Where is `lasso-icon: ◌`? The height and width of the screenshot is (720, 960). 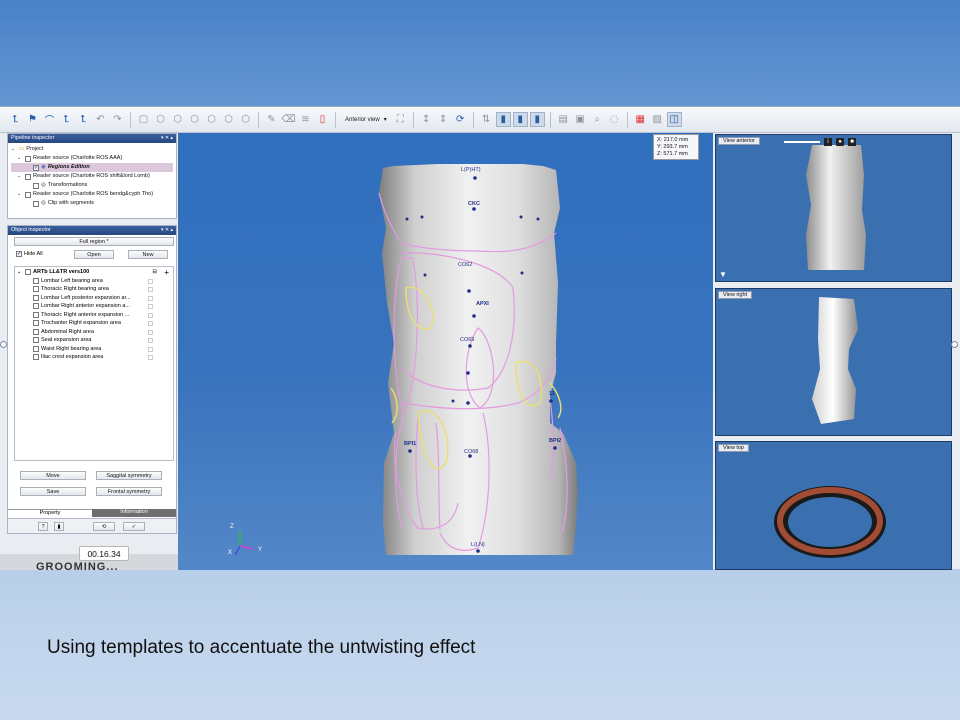
lasso-icon: ◌ is located at coordinates (614, 119).